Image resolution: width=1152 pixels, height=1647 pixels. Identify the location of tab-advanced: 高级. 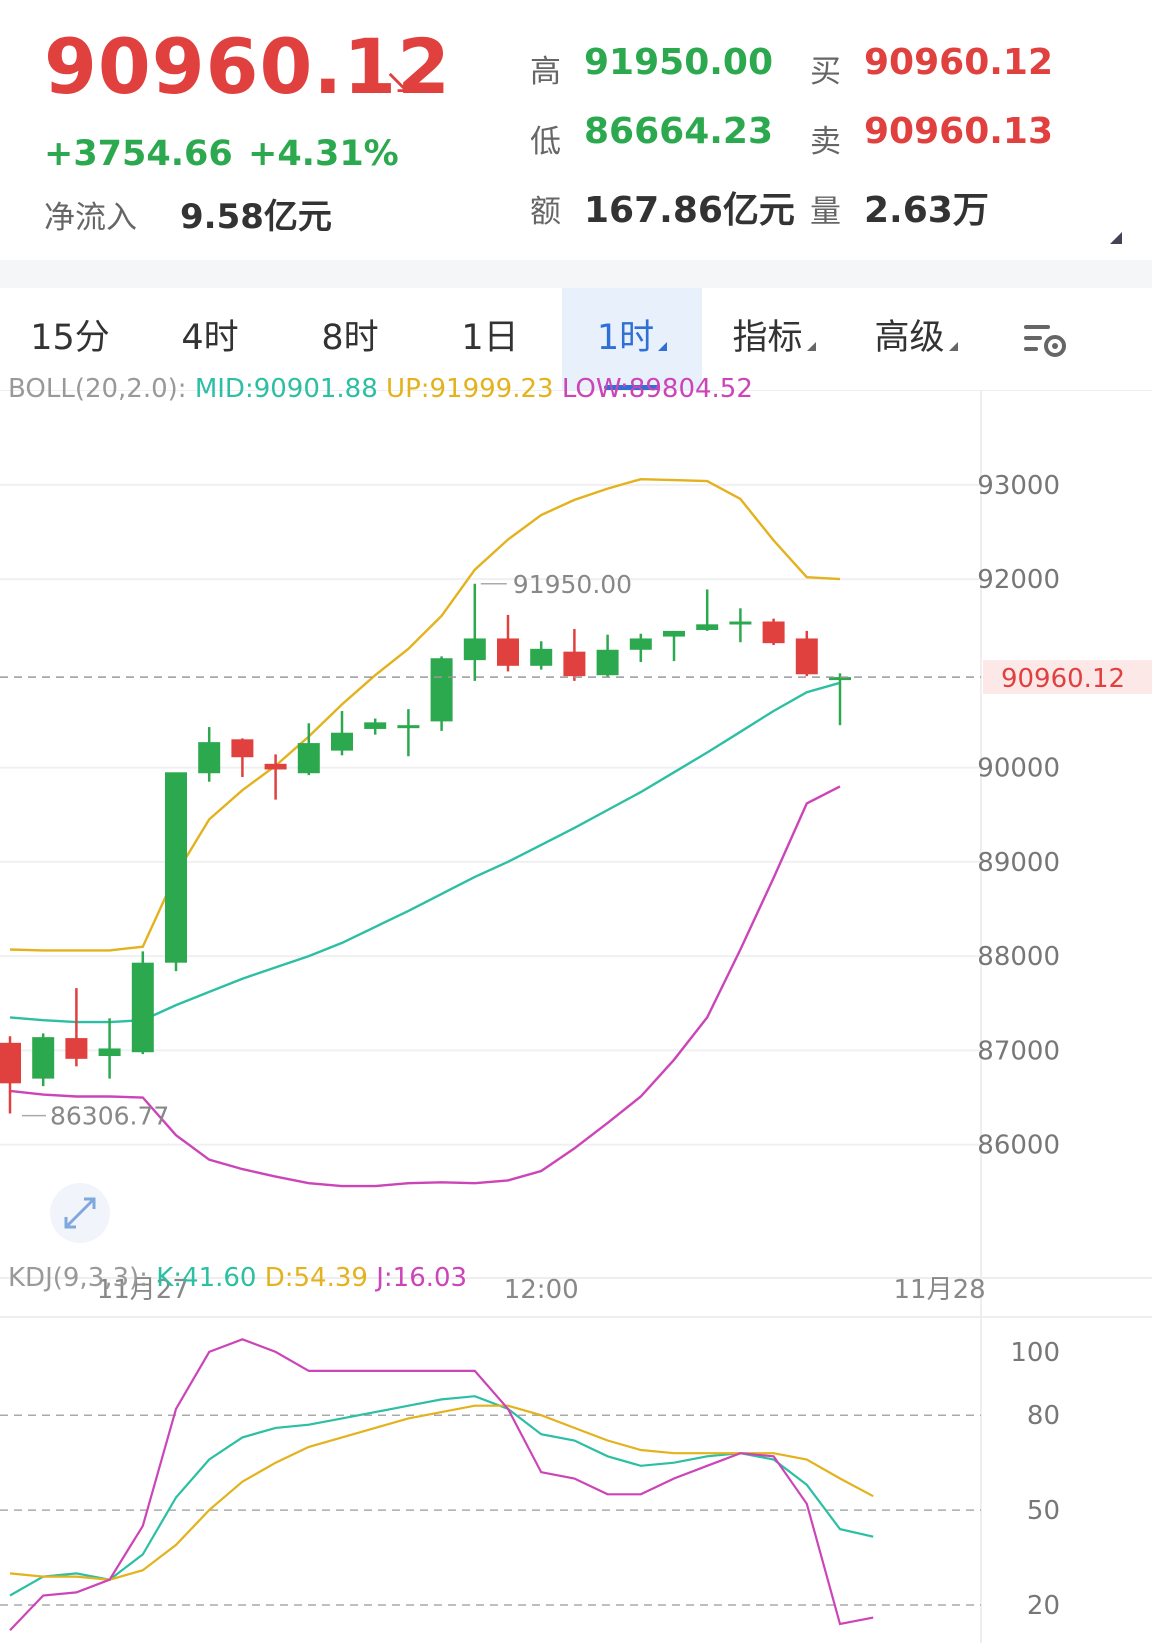
(916, 339).